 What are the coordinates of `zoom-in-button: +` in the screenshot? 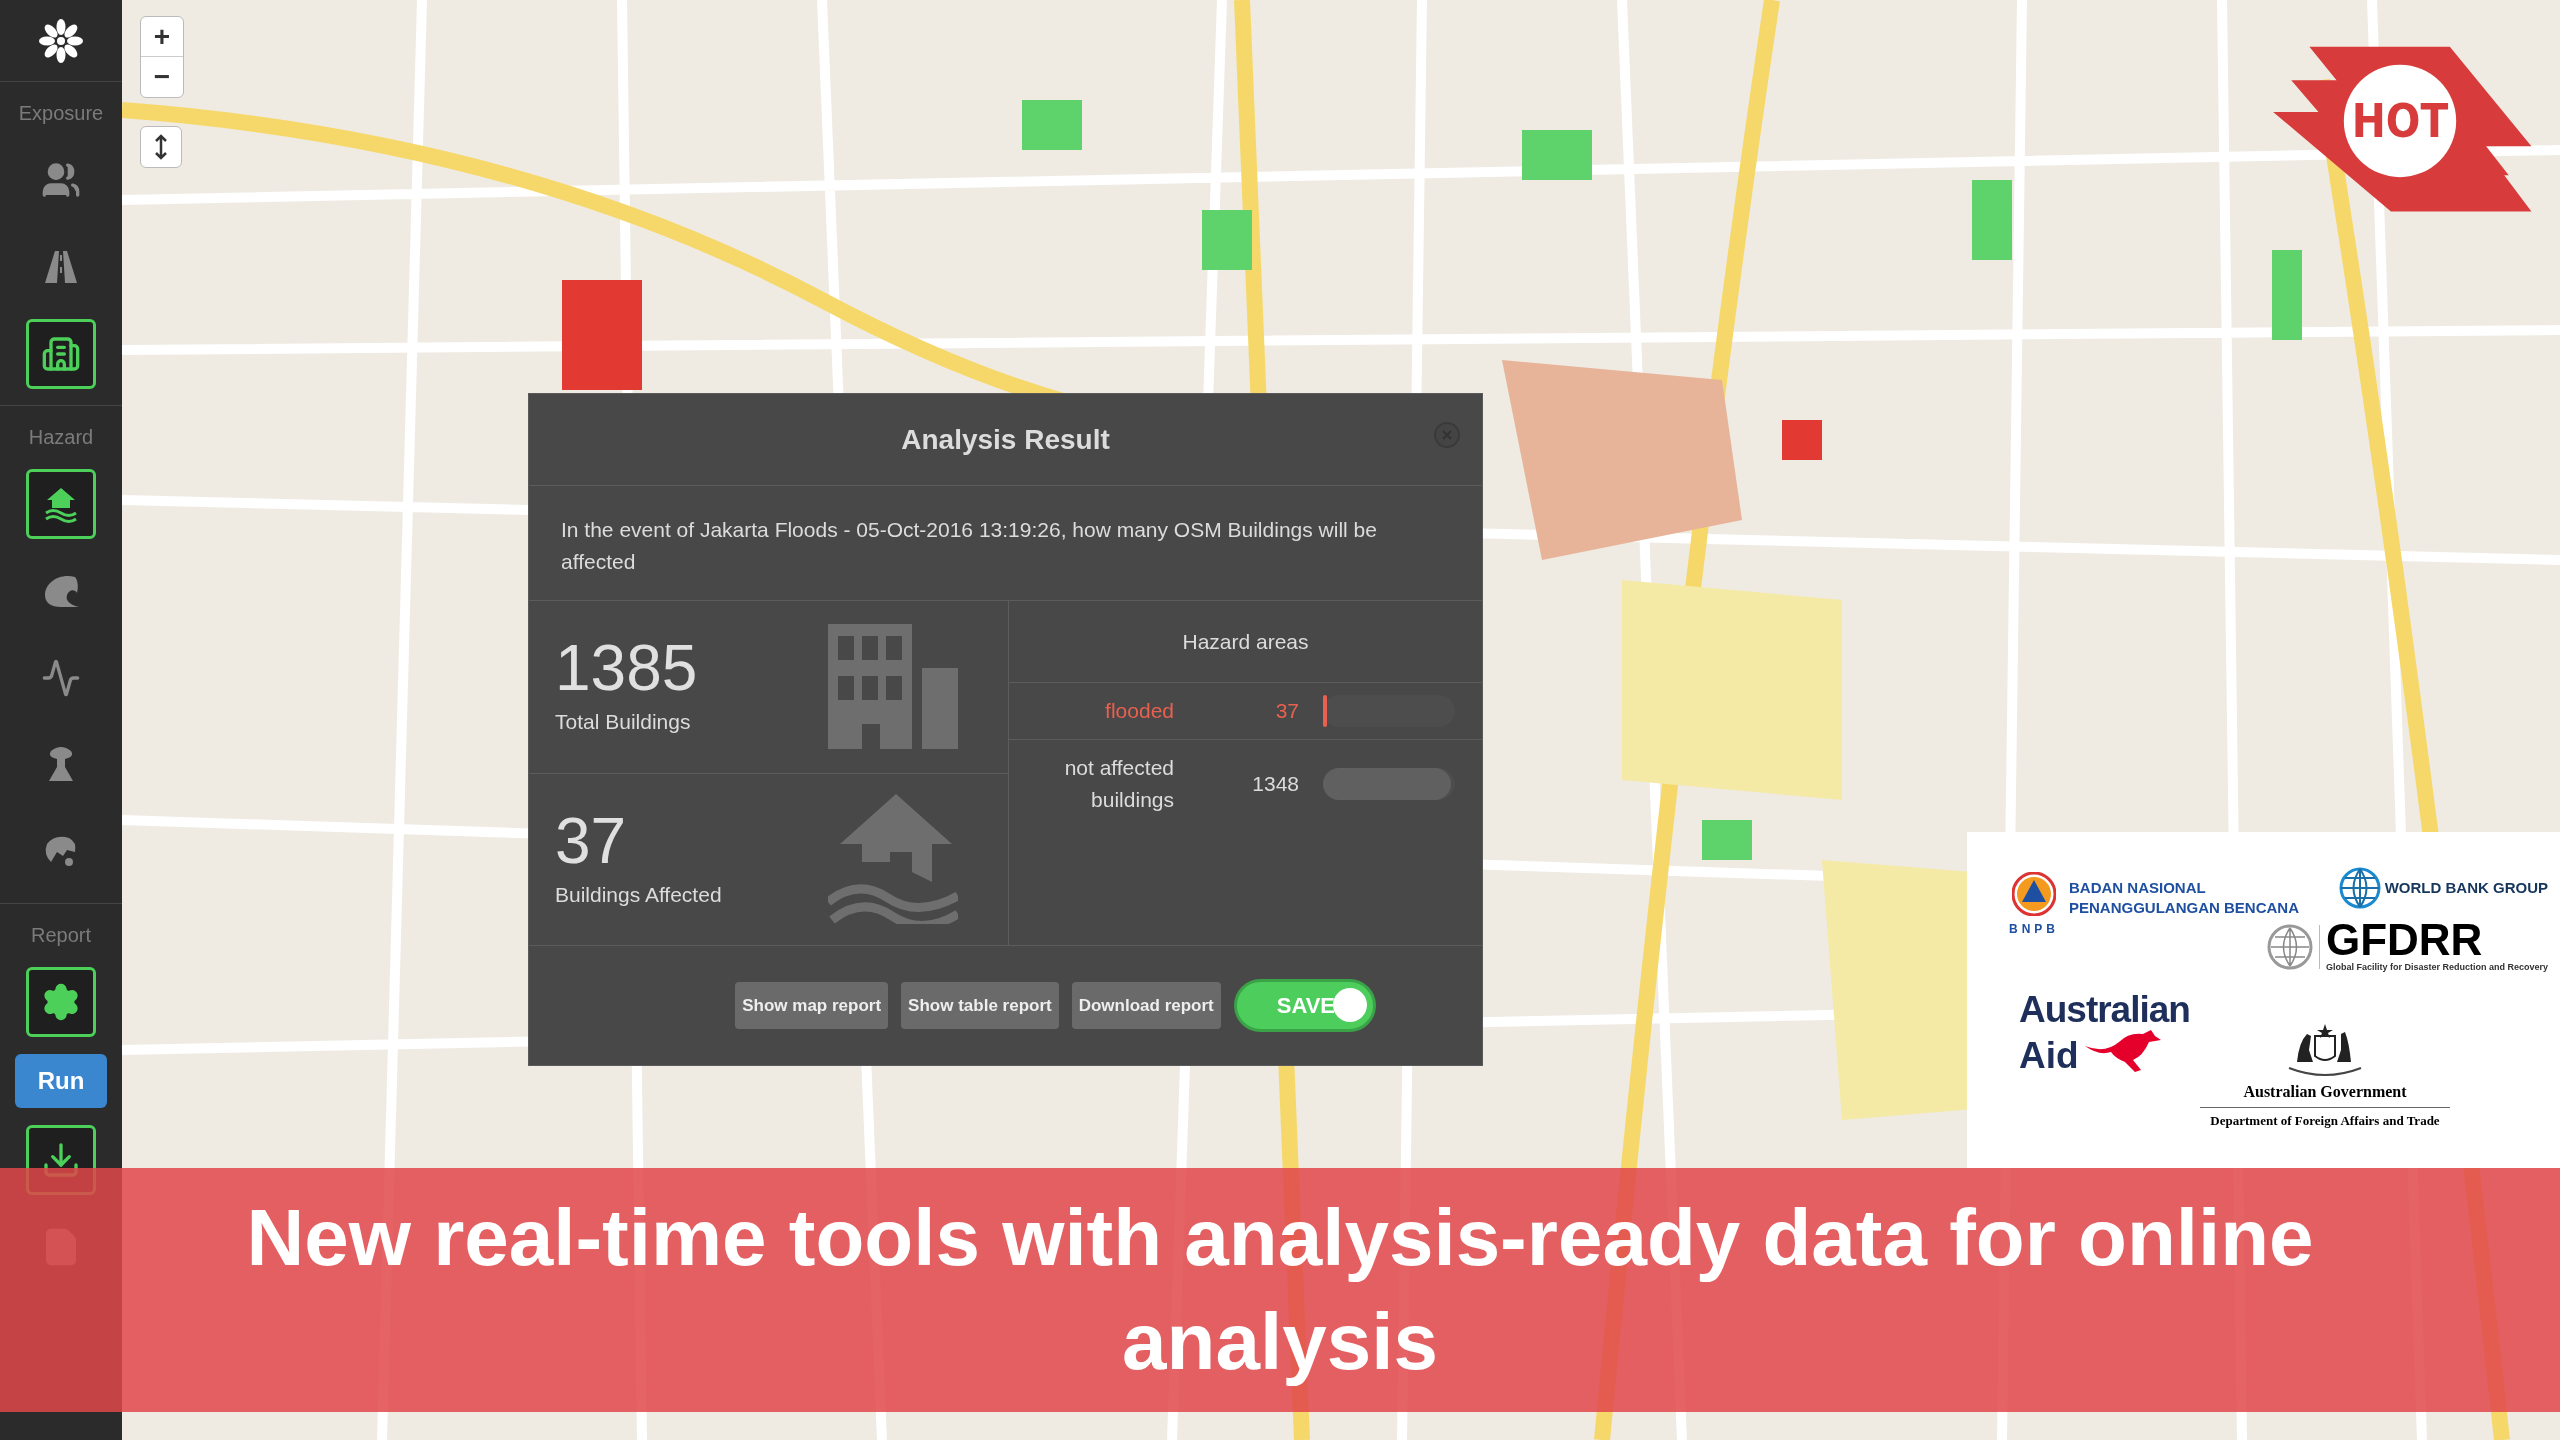 It's located at (162, 37).